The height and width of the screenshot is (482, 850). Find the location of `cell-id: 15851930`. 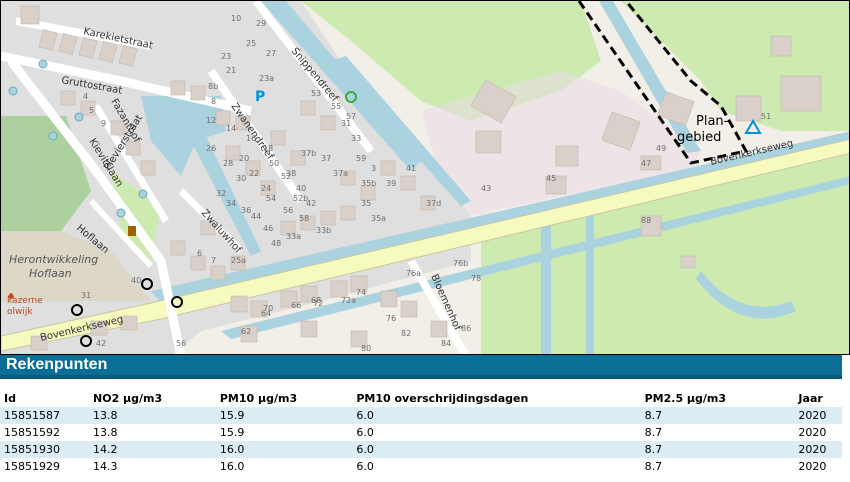

cell-id: 15851930 is located at coordinates (32, 449).